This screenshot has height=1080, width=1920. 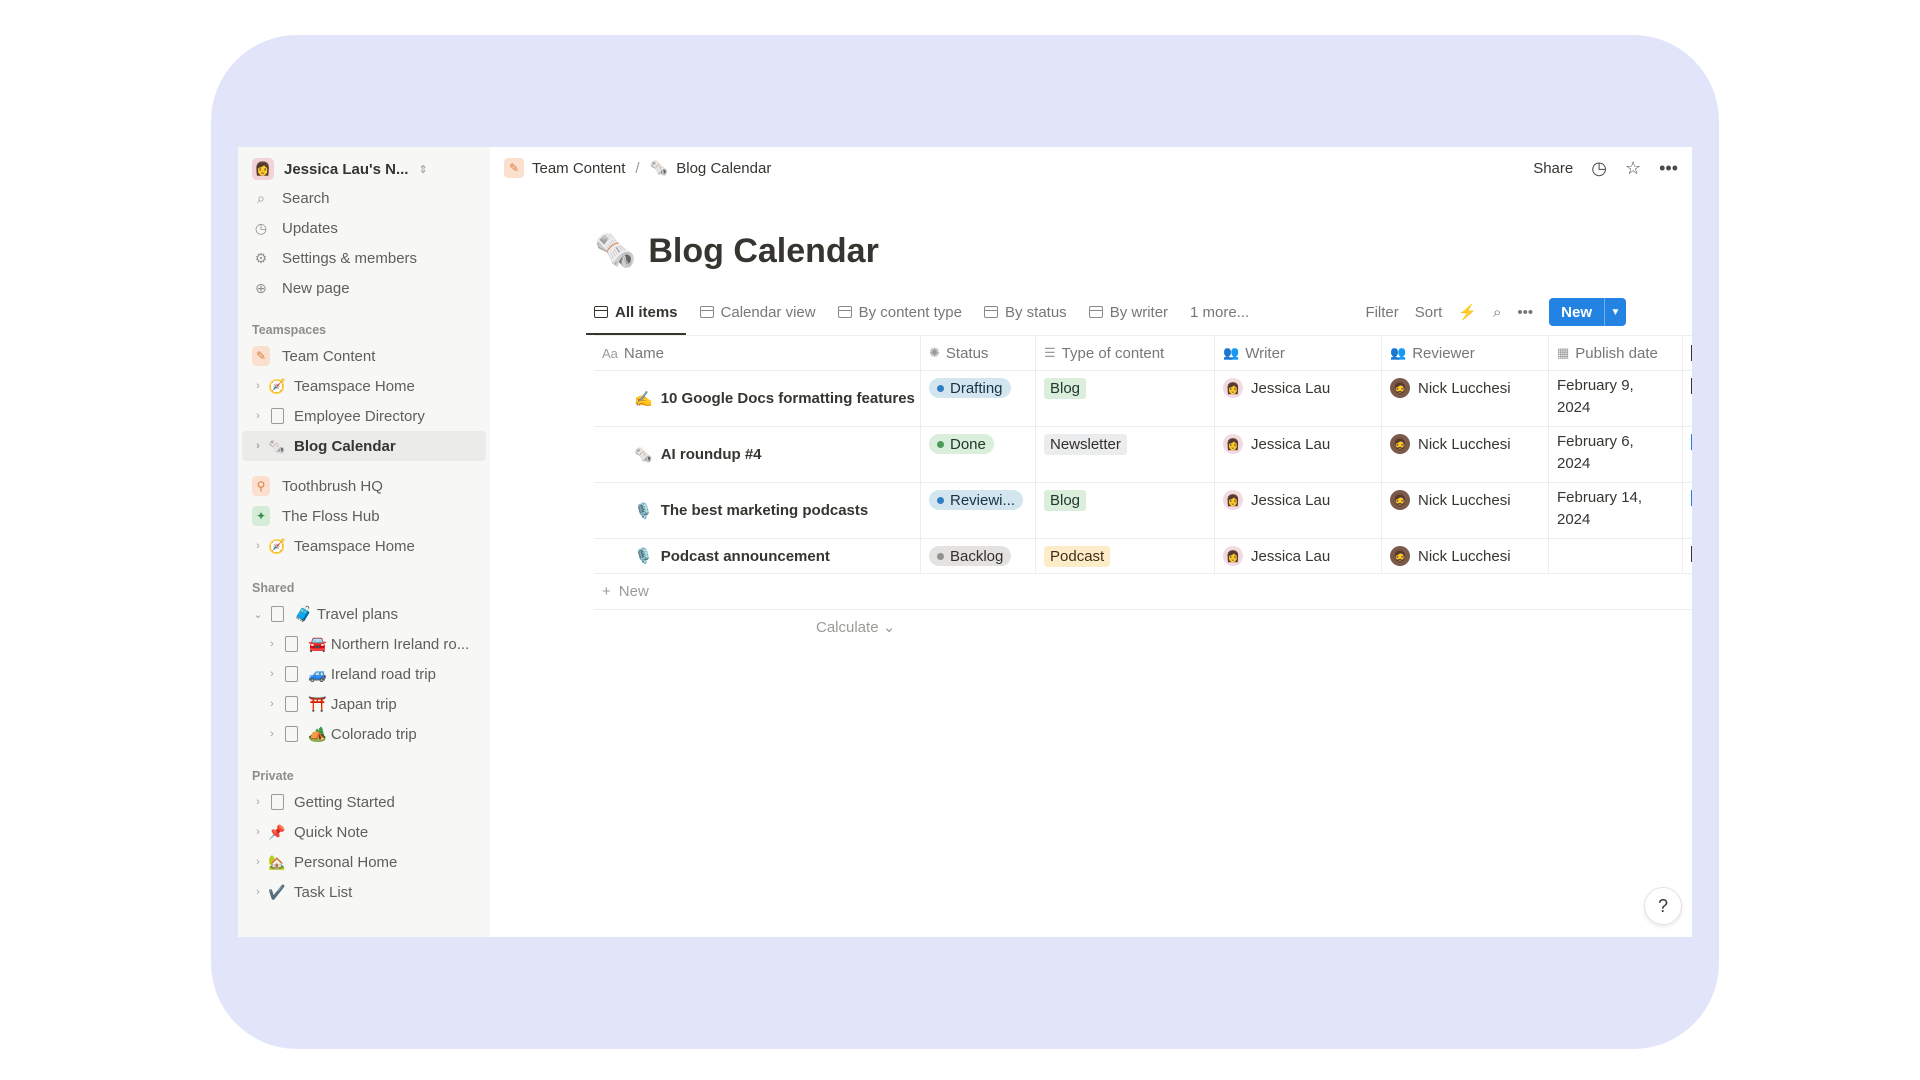 I want to click on header-name: Aa Name, so click(x=757, y=353).